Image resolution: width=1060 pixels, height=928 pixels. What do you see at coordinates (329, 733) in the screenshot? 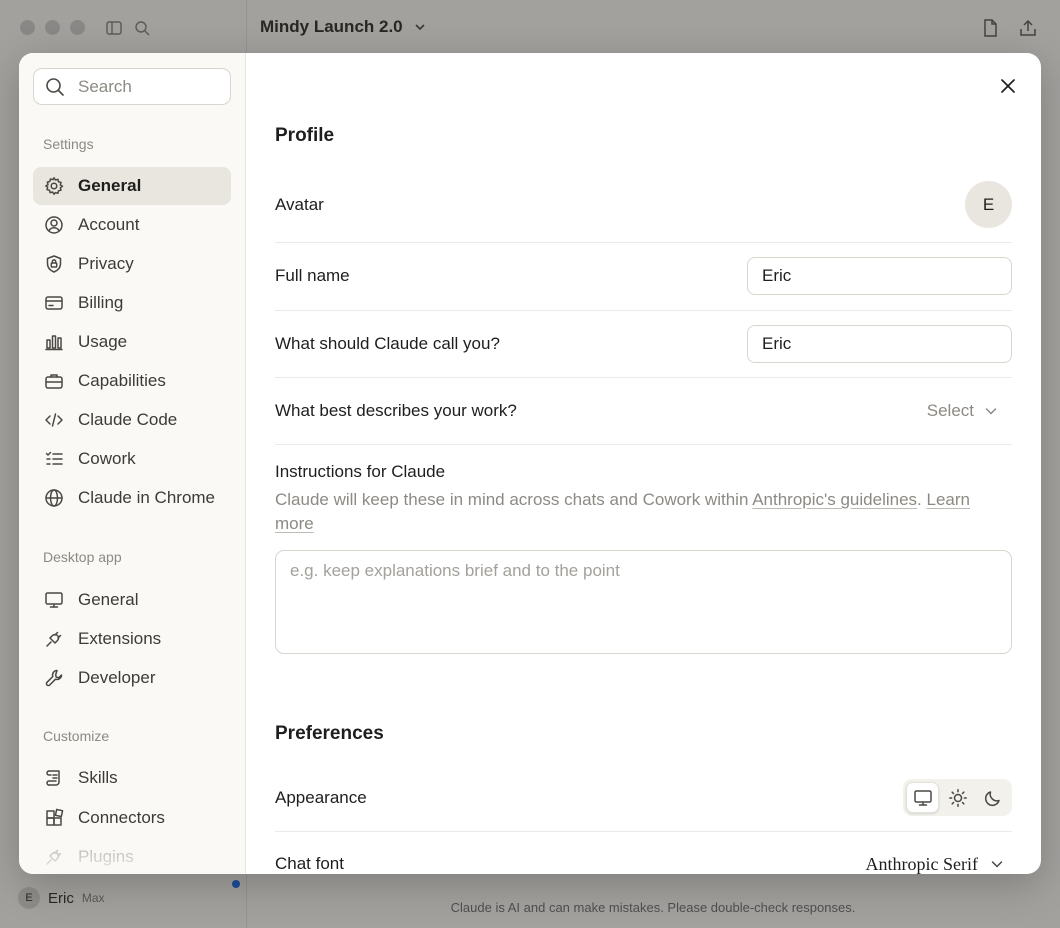
I see `preferences-heading: Preferences` at bounding box center [329, 733].